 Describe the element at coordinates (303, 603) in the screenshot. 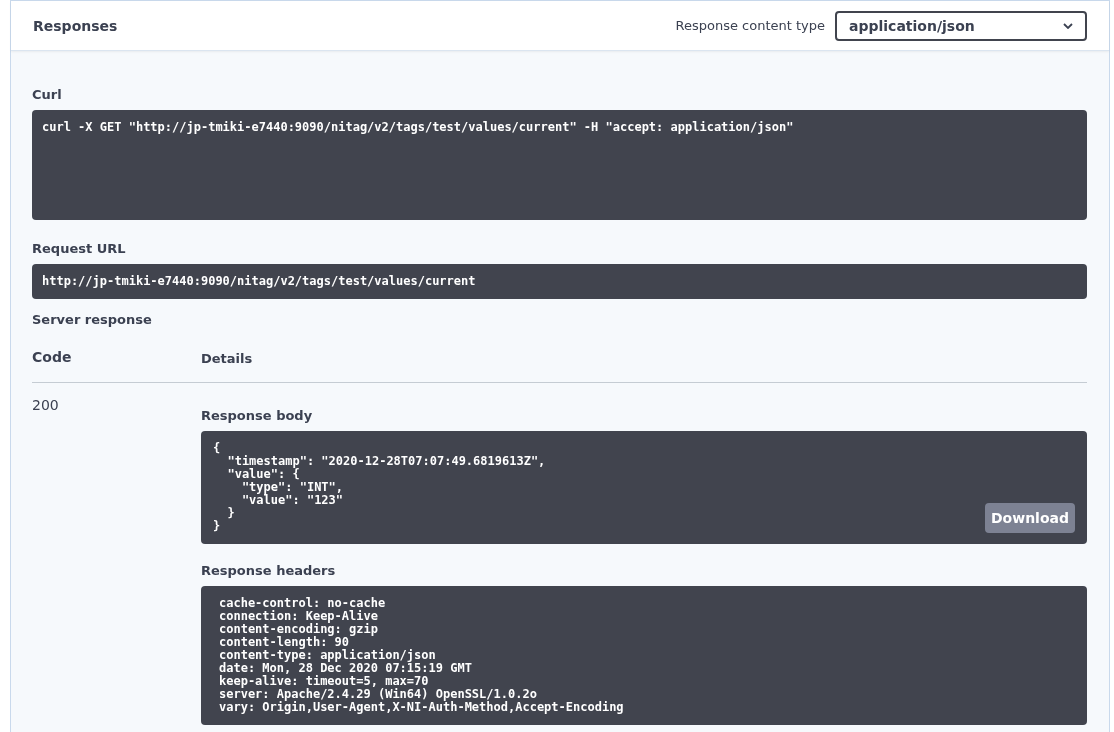

I see `header-line: cache-control: no-cache` at that location.